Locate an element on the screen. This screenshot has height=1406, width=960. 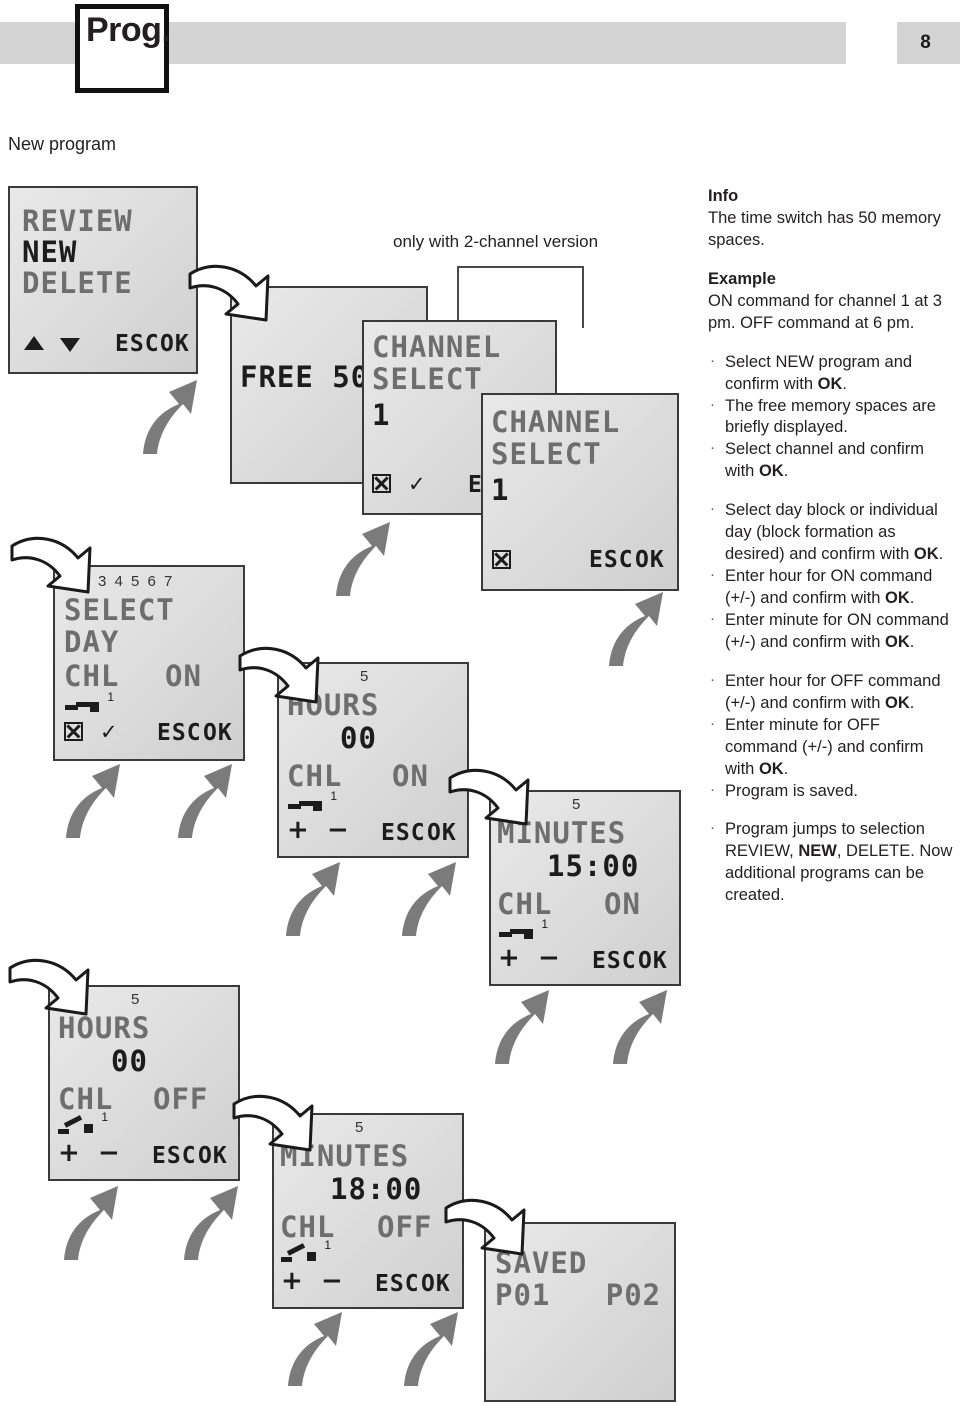
screen-review-new-delete: REVIEW NEW DELETE ESC OK is located at coordinates (103, 280).